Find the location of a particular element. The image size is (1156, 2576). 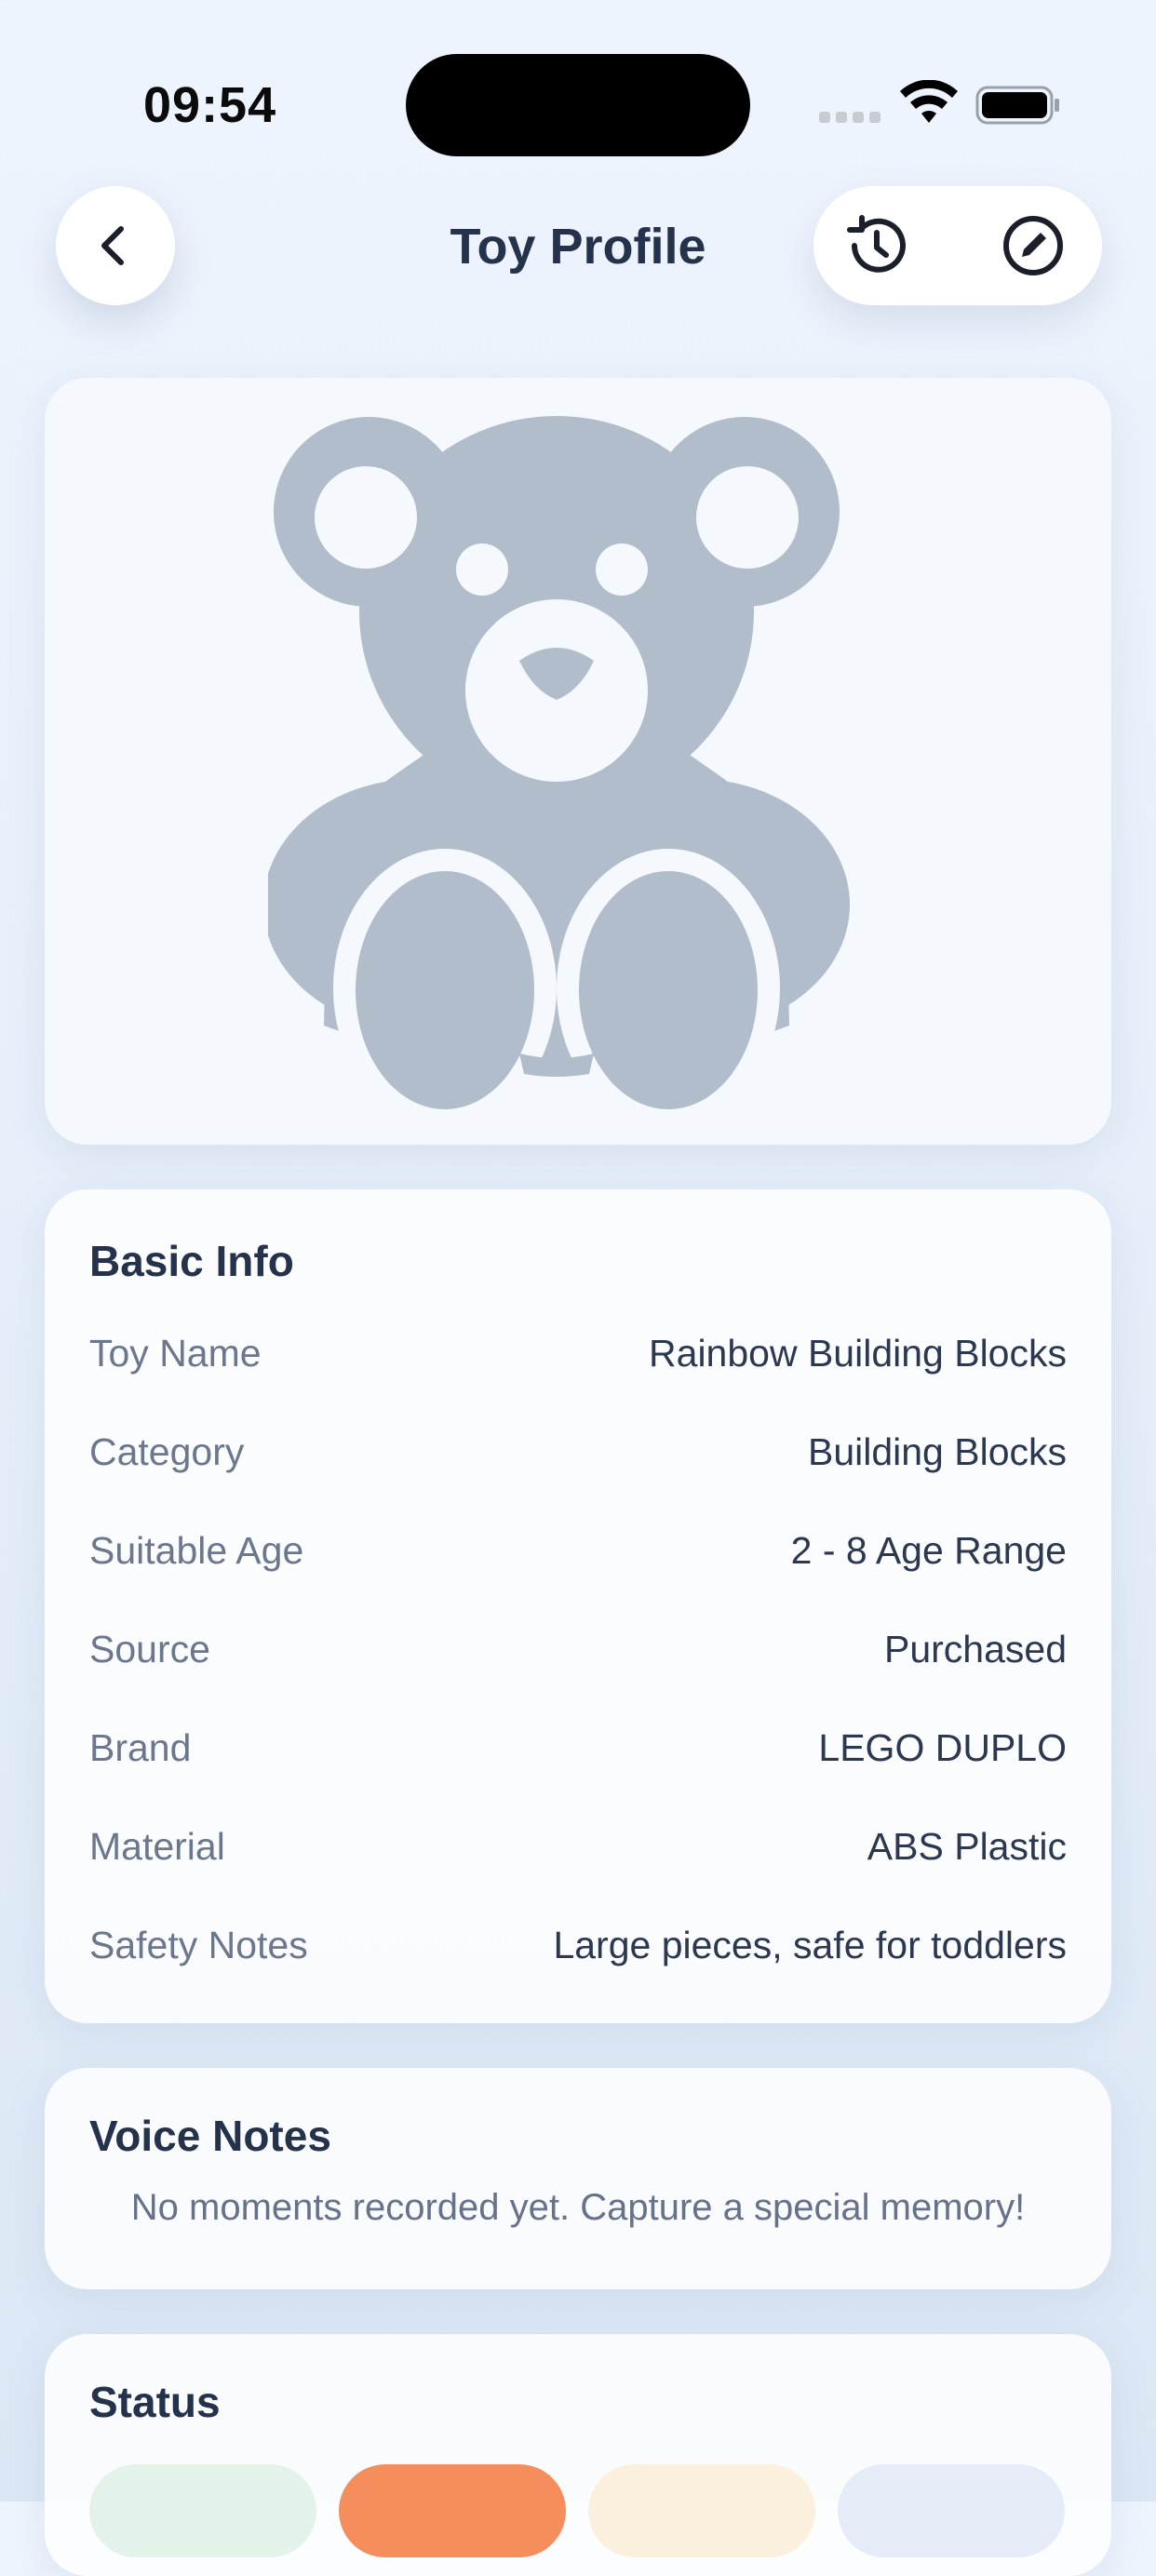

teddy-bear-icon is located at coordinates (584, 767).